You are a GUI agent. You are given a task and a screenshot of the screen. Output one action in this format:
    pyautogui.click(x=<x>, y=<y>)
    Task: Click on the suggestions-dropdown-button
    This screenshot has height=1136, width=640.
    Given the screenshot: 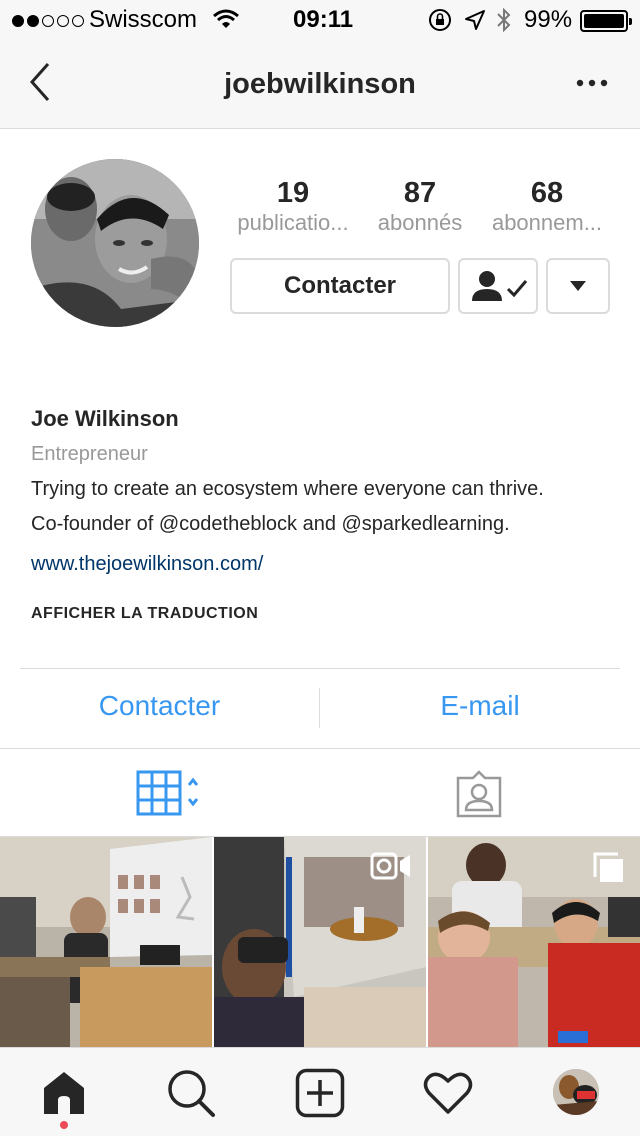 What is the action you would take?
    pyautogui.click(x=578, y=286)
    